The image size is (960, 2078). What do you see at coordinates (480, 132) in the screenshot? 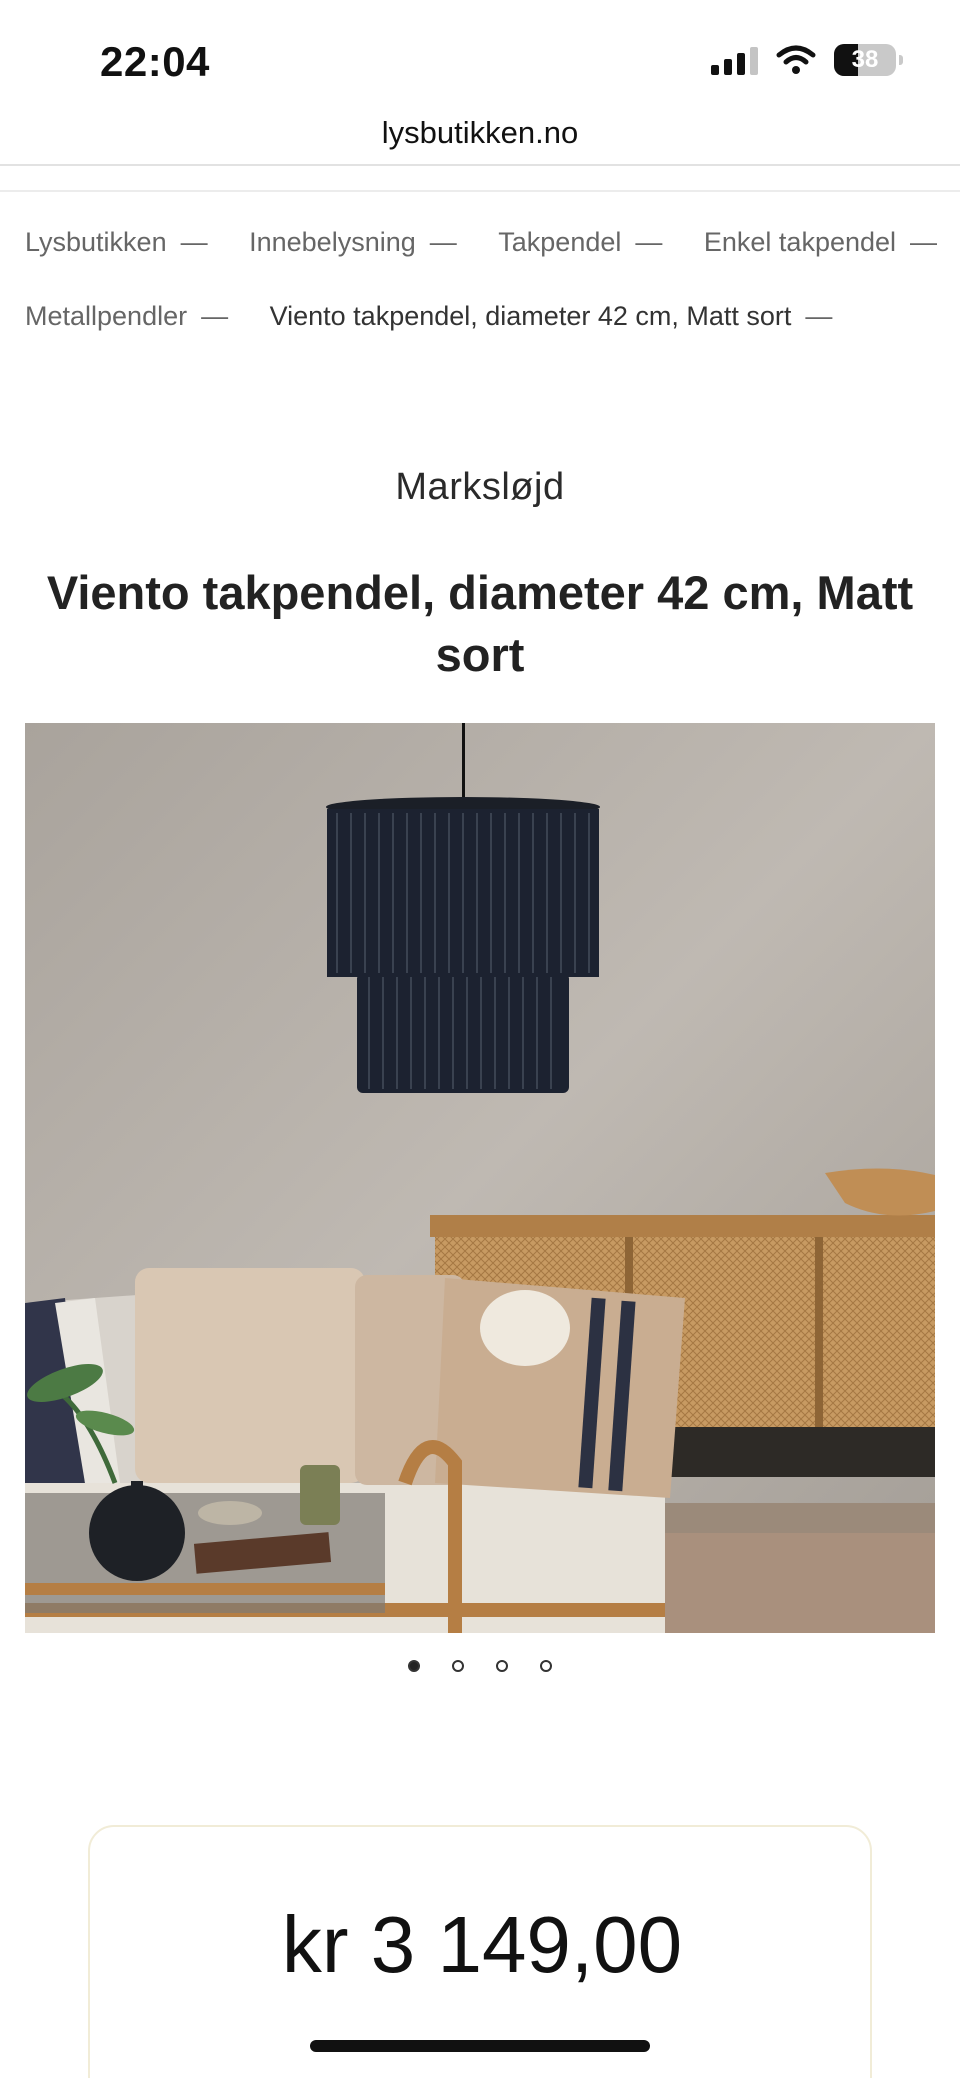
I see `url-text: lysbutikken.no` at bounding box center [480, 132].